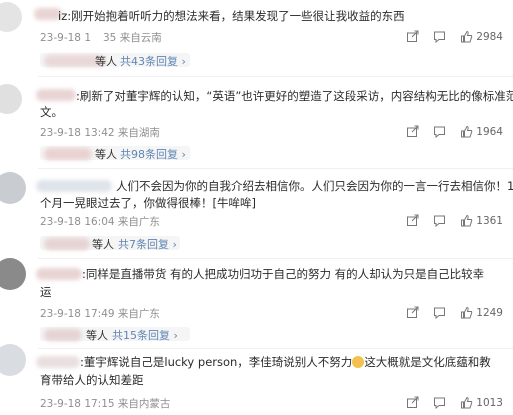 This screenshot has height=415, width=513. Describe the element at coordinates (454, 131) in the screenshot. I see `comment-actions: 1964` at that location.